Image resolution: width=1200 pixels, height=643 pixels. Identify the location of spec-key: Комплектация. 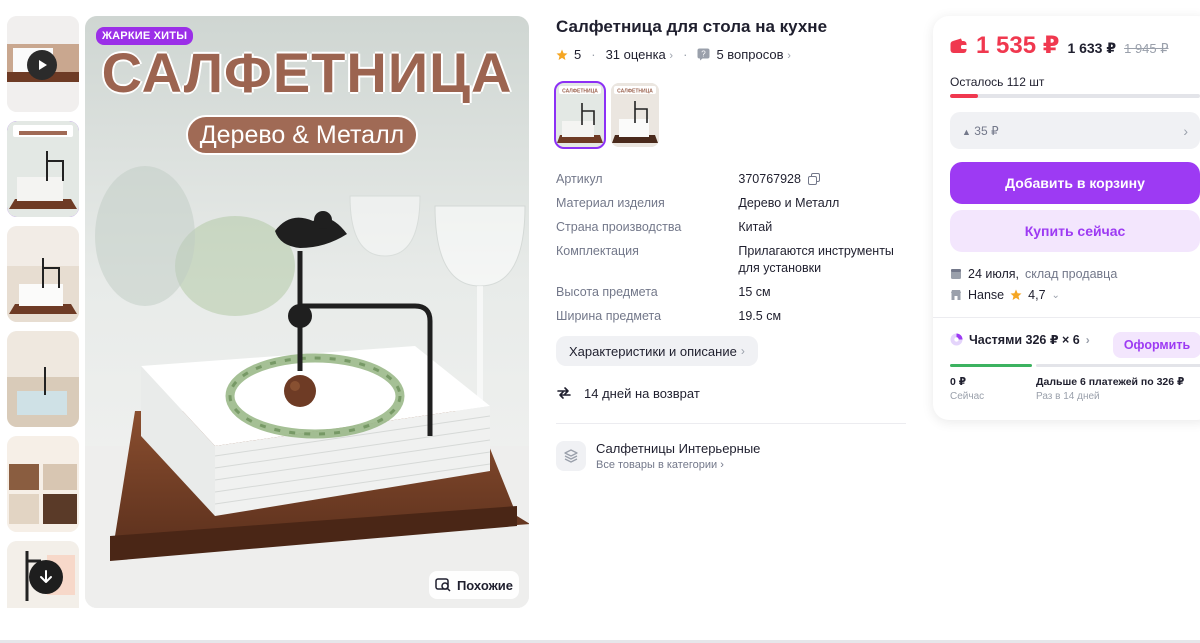
(597, 251).